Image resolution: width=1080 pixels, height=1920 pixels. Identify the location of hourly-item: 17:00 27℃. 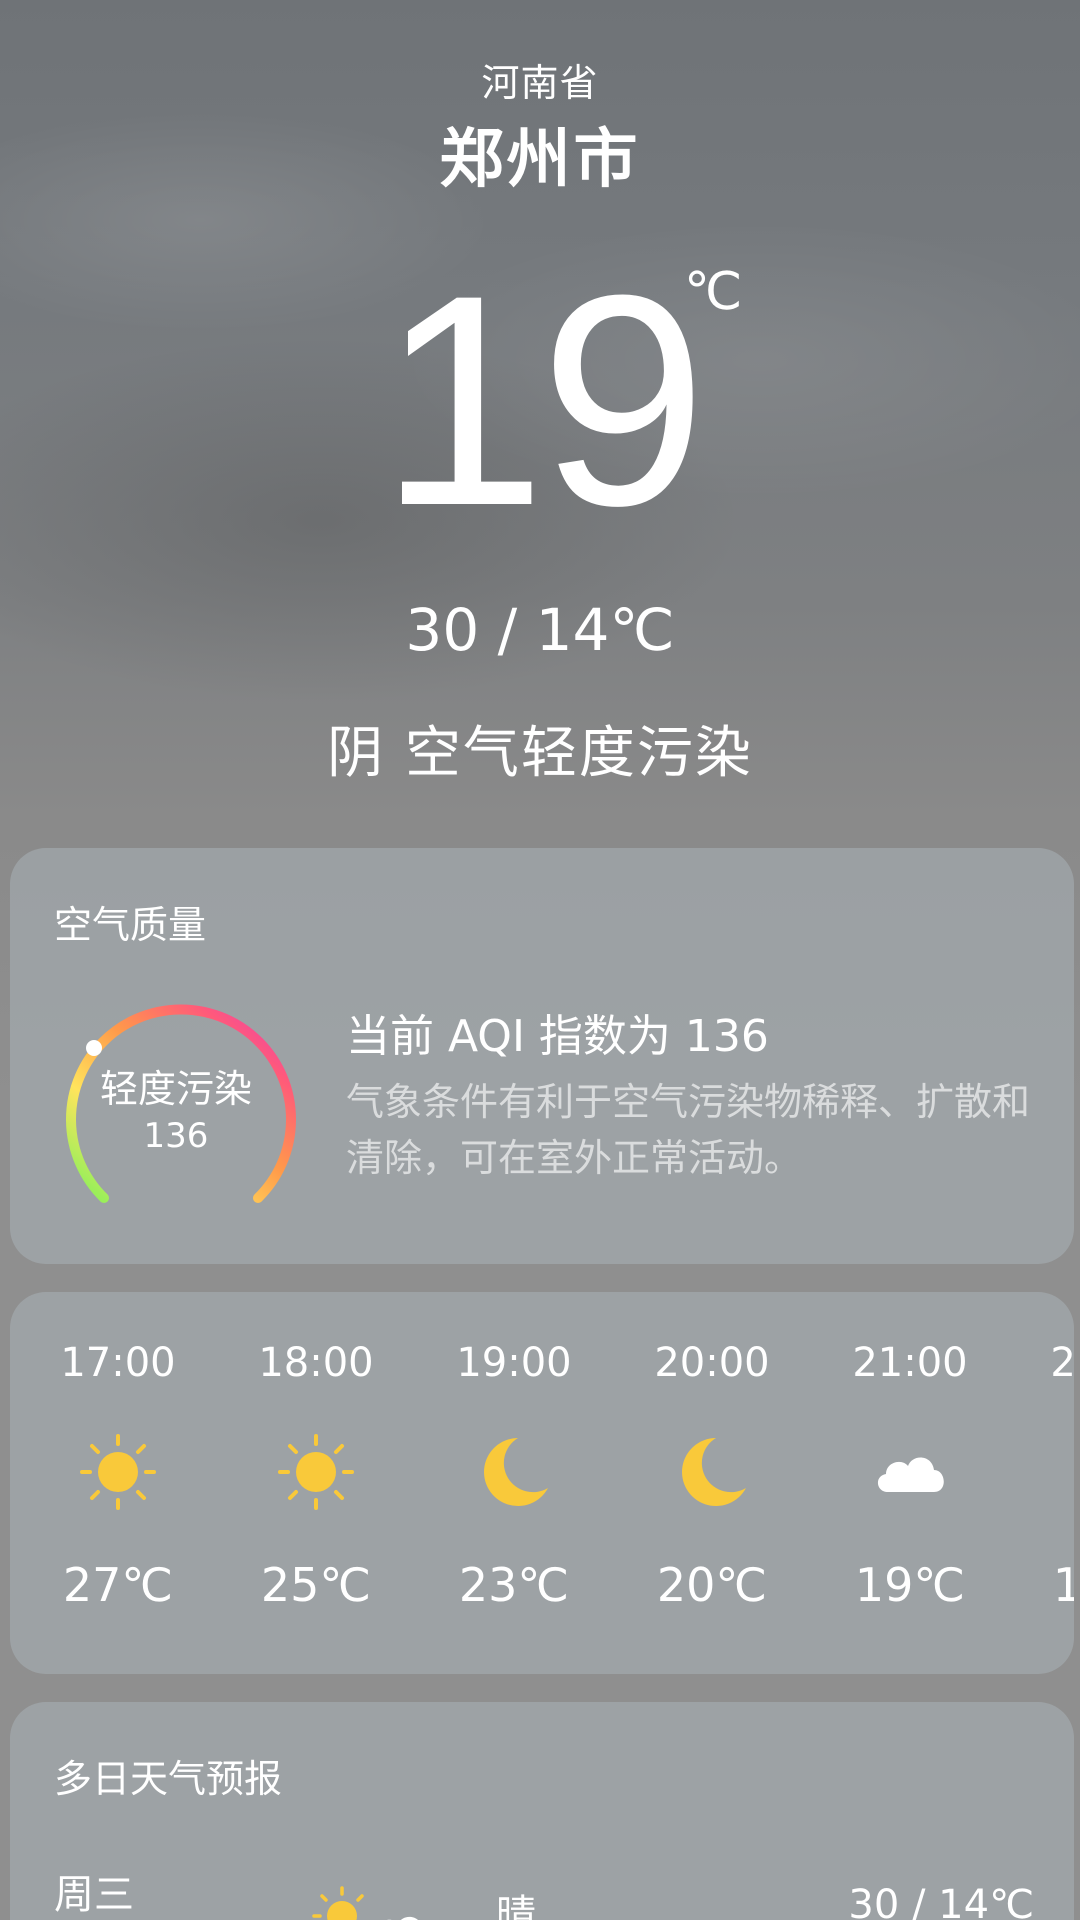
(118, 1483).